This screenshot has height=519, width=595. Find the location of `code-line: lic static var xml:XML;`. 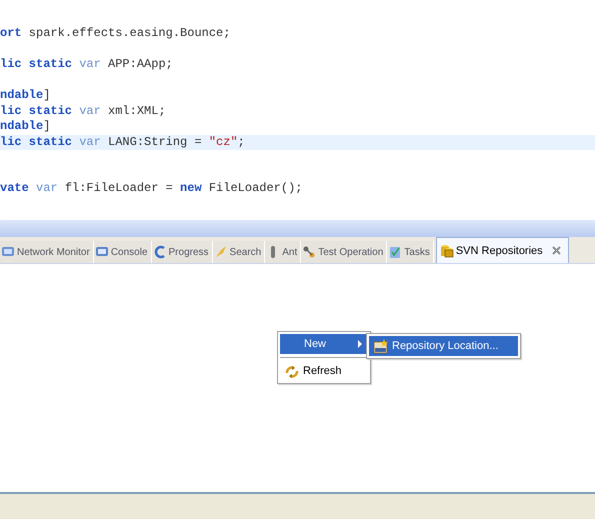

code-line: lic static var xml:XML; is located at coordinates (83, 111).